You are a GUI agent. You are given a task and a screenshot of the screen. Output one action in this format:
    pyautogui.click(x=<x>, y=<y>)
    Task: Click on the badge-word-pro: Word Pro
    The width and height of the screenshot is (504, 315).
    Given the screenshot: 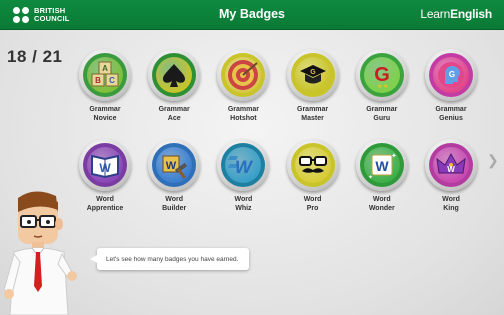 What is the action you would take?
    pyautogui.click(x=313, y=176)
    